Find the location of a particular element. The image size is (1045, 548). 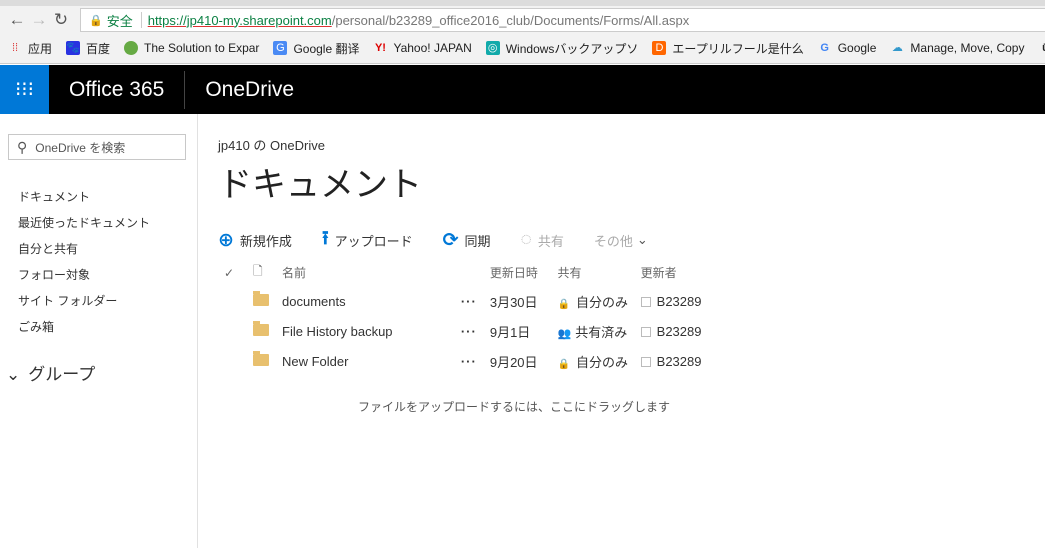

file-type-icon: 🗋 is located at coordinates (267, 272).